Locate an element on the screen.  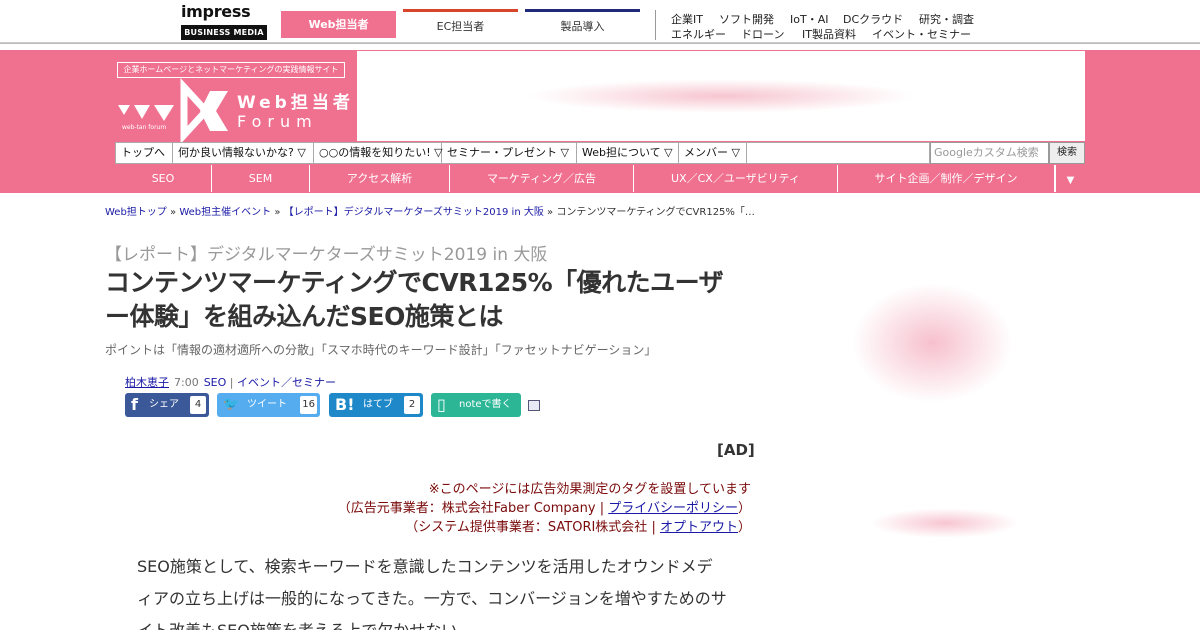
cat-site-design: サイト企画／制作／デザイン is located at coordinates (946, 178).